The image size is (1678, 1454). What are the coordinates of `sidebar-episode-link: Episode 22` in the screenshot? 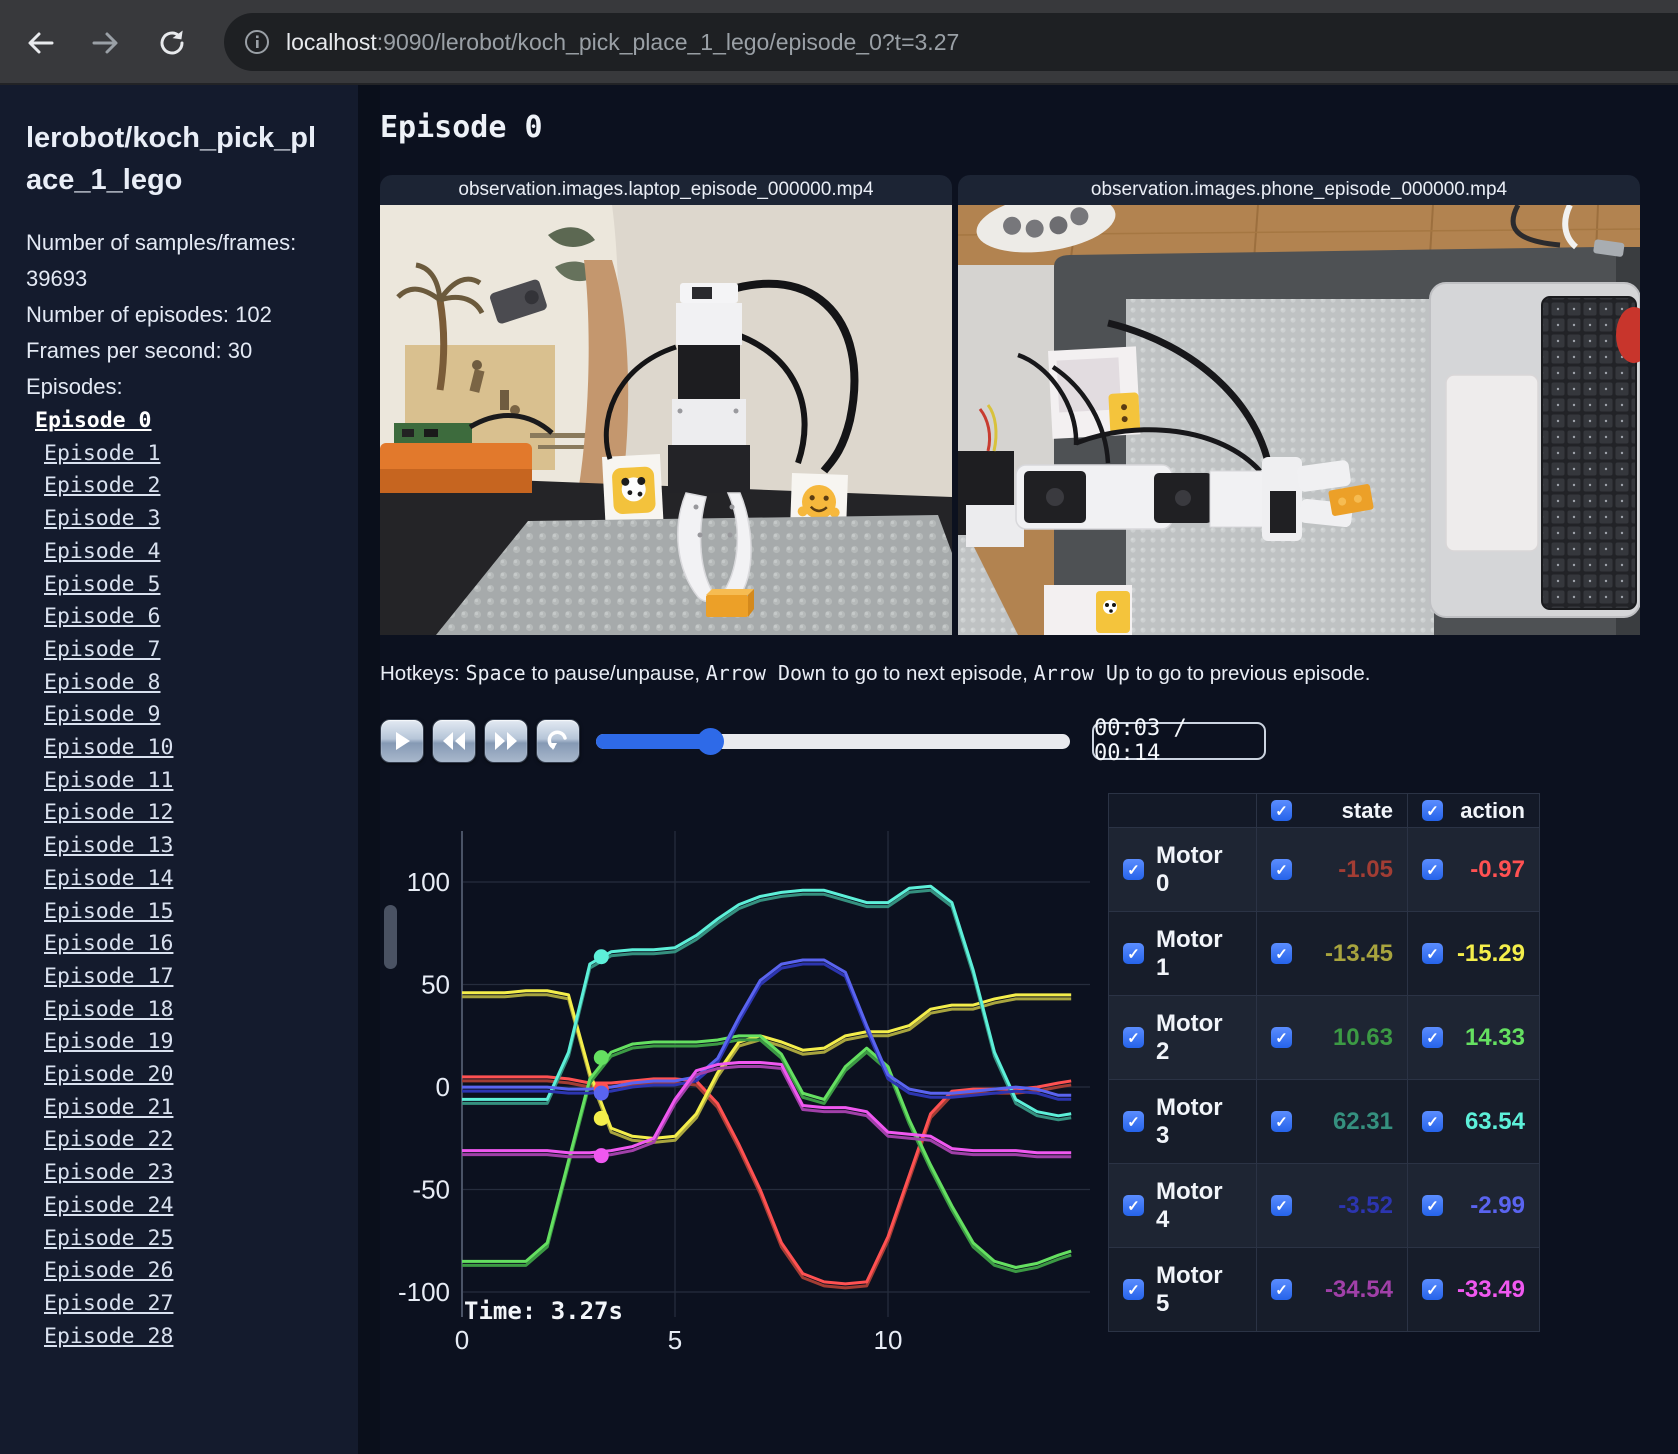 It's located at (108, 1140).